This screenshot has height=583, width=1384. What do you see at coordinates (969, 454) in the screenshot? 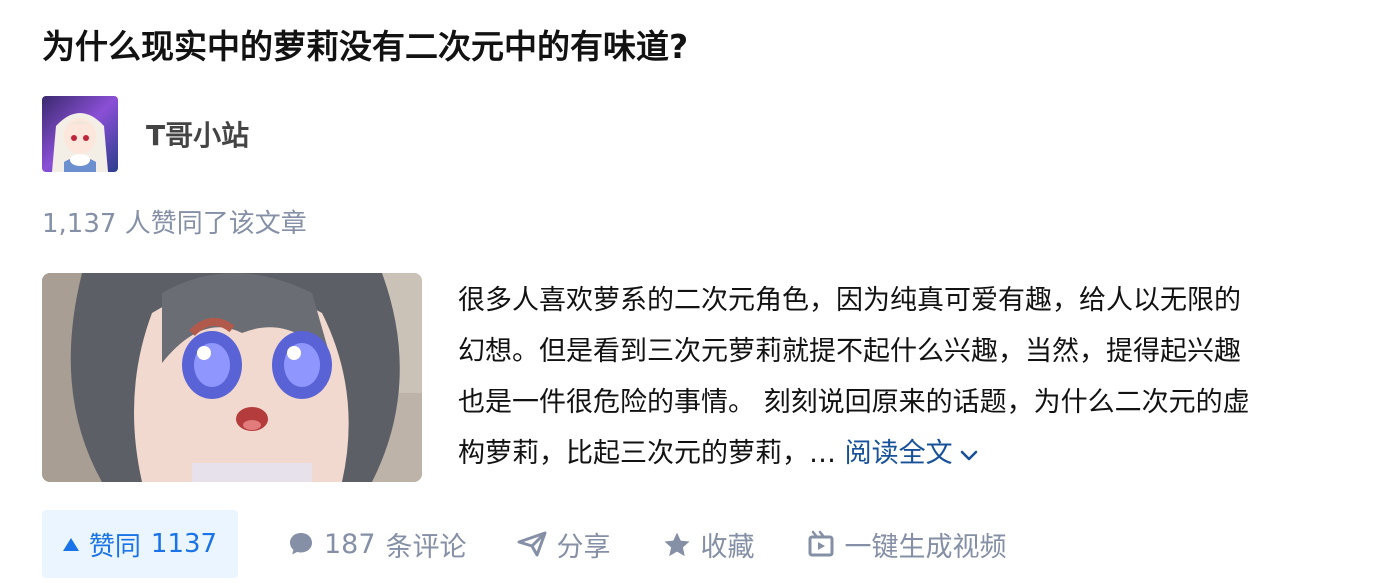
I see `chevron-down-icon` at bounding box center [969, 454].